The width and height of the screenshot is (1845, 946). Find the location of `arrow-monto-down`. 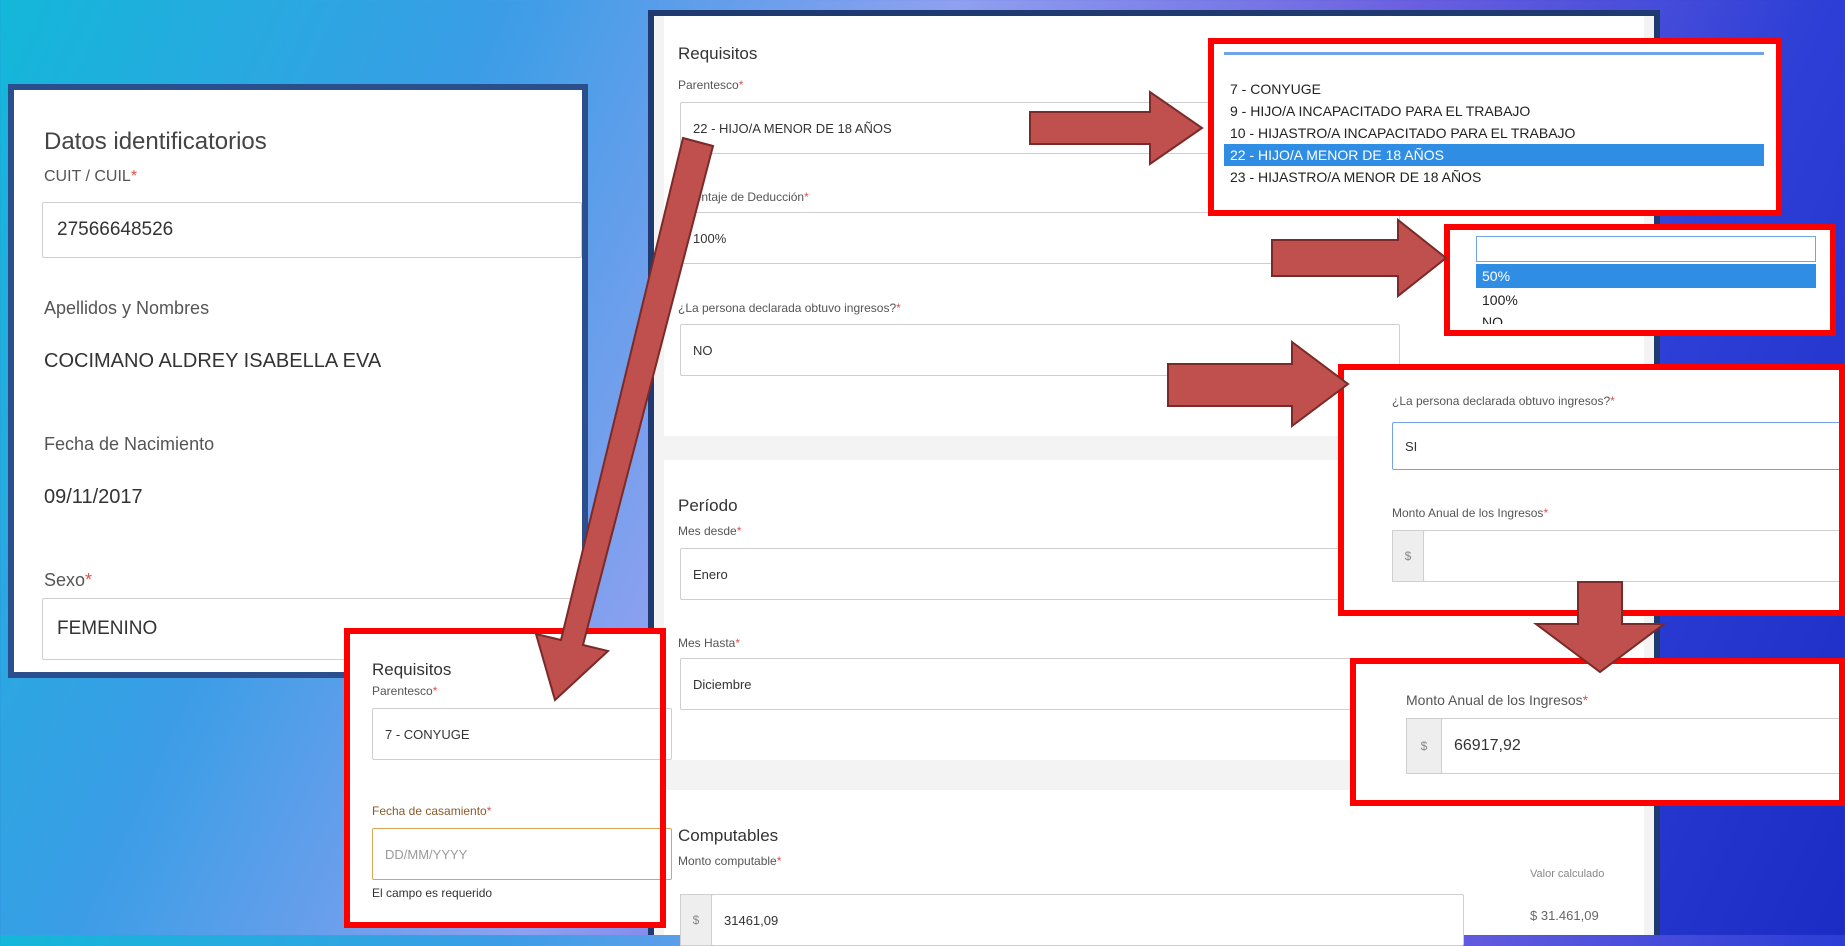

arrow-monto-down is located at coordinates (1600, 627).